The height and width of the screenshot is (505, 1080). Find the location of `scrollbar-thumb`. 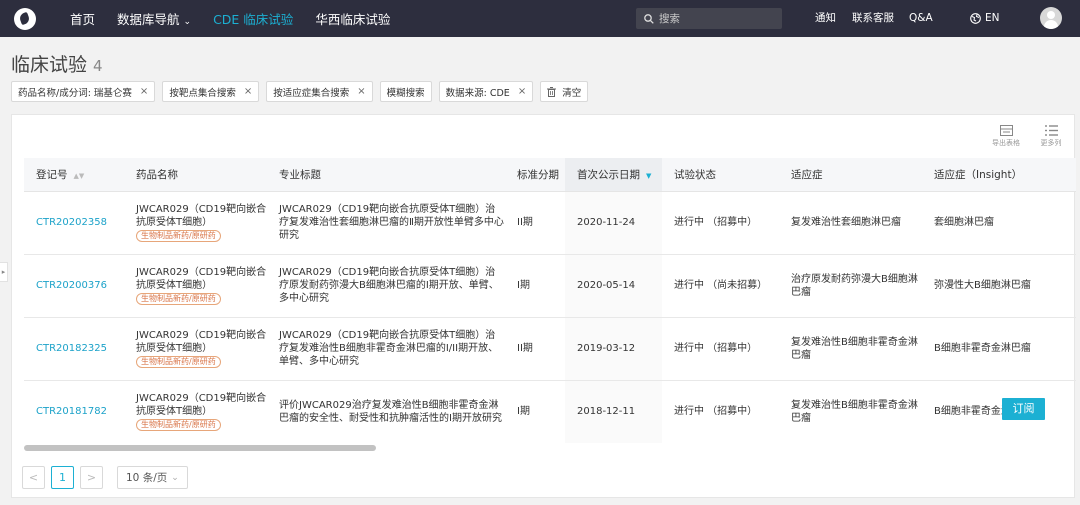

scrollbar-thumb is located at coordinates (200, 448).